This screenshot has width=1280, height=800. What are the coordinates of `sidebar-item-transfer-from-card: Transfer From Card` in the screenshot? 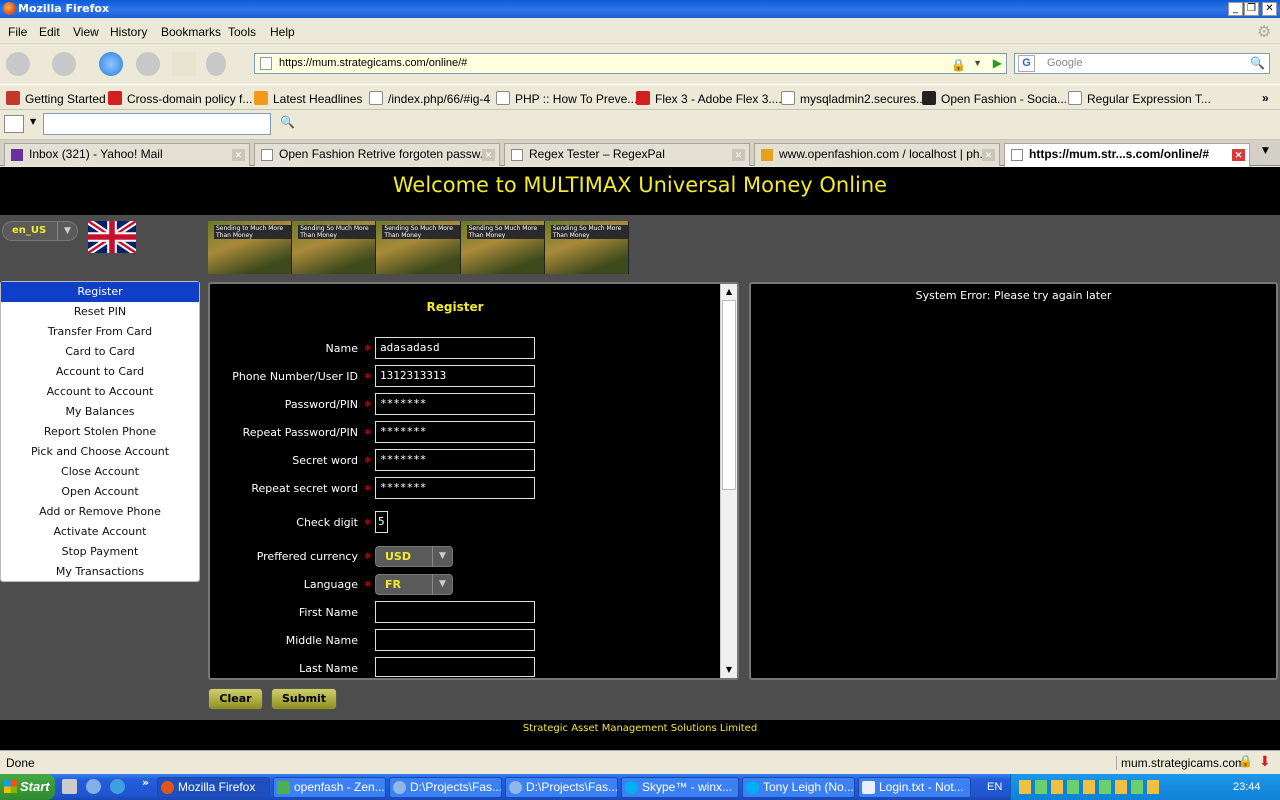 It's located at (100, 332).